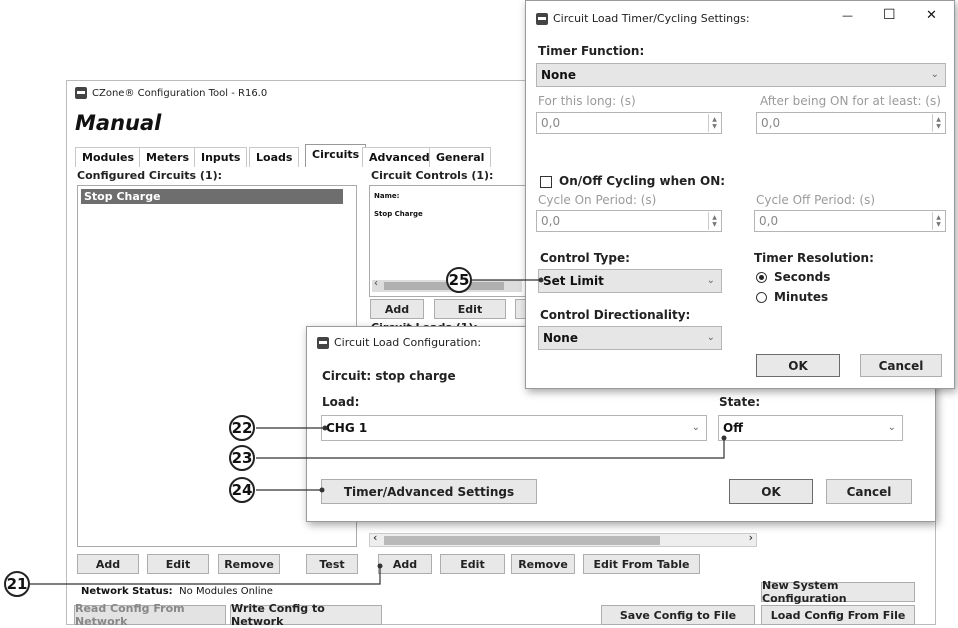  What do you see at coordinates (591, 51) in the screenshot?
I see `timer-function-label: Timer Function:` at bounding box center [591, 51].